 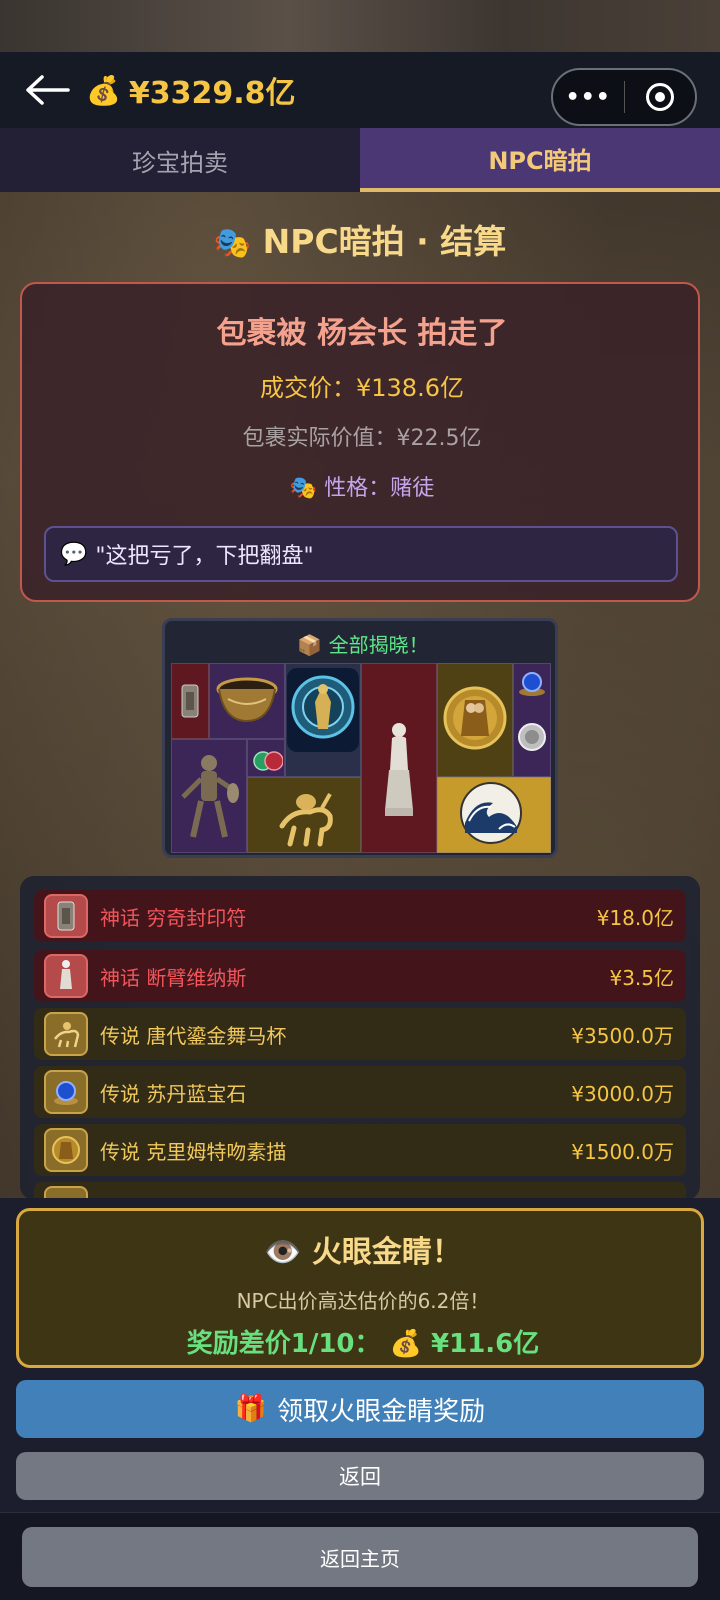 I want to click on winner-headline: 包裹被 杨会长 拍走了, so click(x=362, y=333).